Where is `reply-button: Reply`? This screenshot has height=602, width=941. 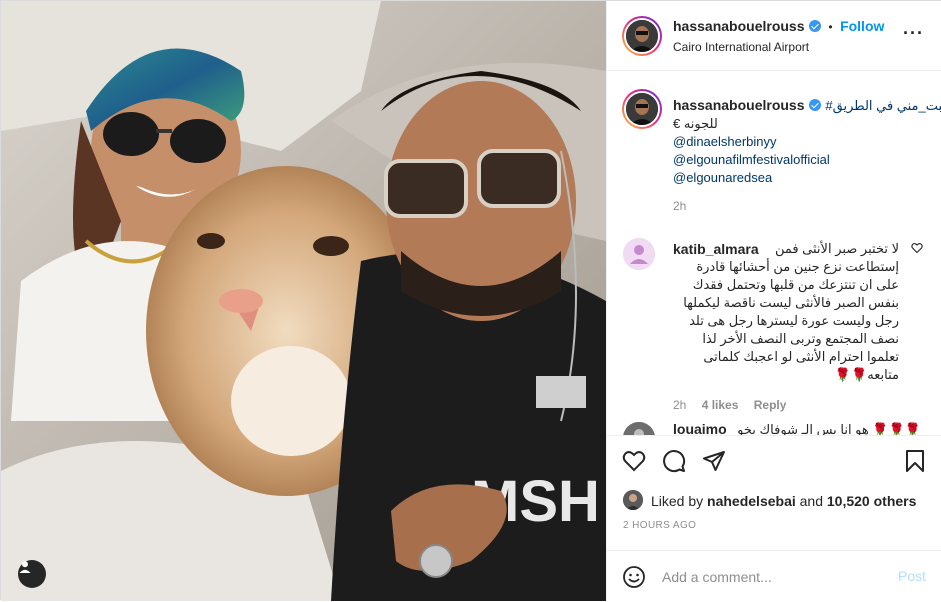 reply-button: Reply is located at coordinates (770, 405).